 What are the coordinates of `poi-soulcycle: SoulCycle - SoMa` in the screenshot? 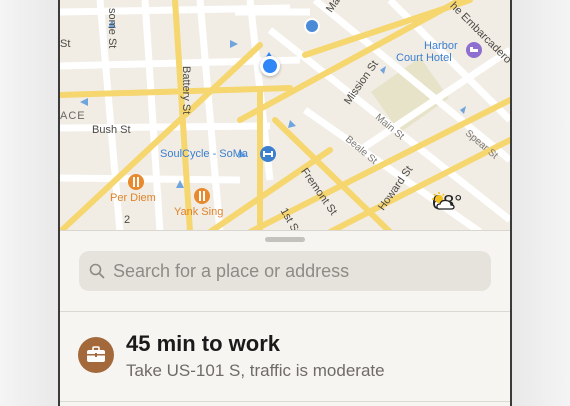 It's located at (204, 154).